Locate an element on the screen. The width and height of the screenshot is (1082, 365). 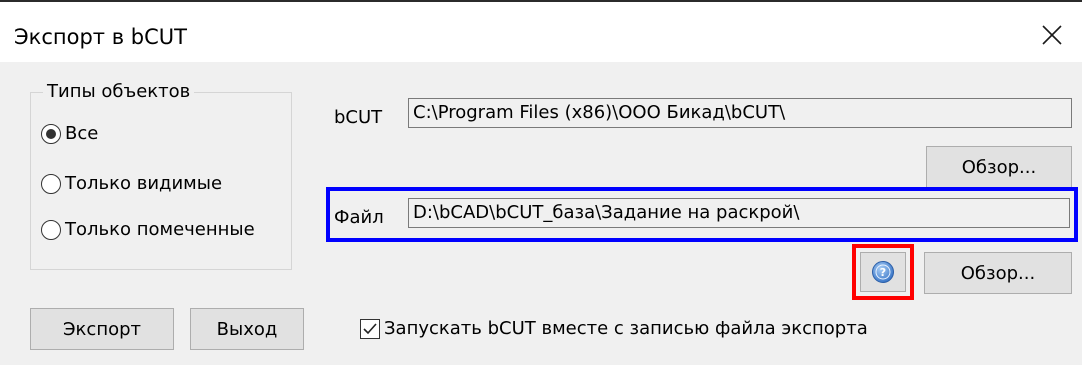
radio-marked-label: Только помеченные is located at coordinates (160, 229).